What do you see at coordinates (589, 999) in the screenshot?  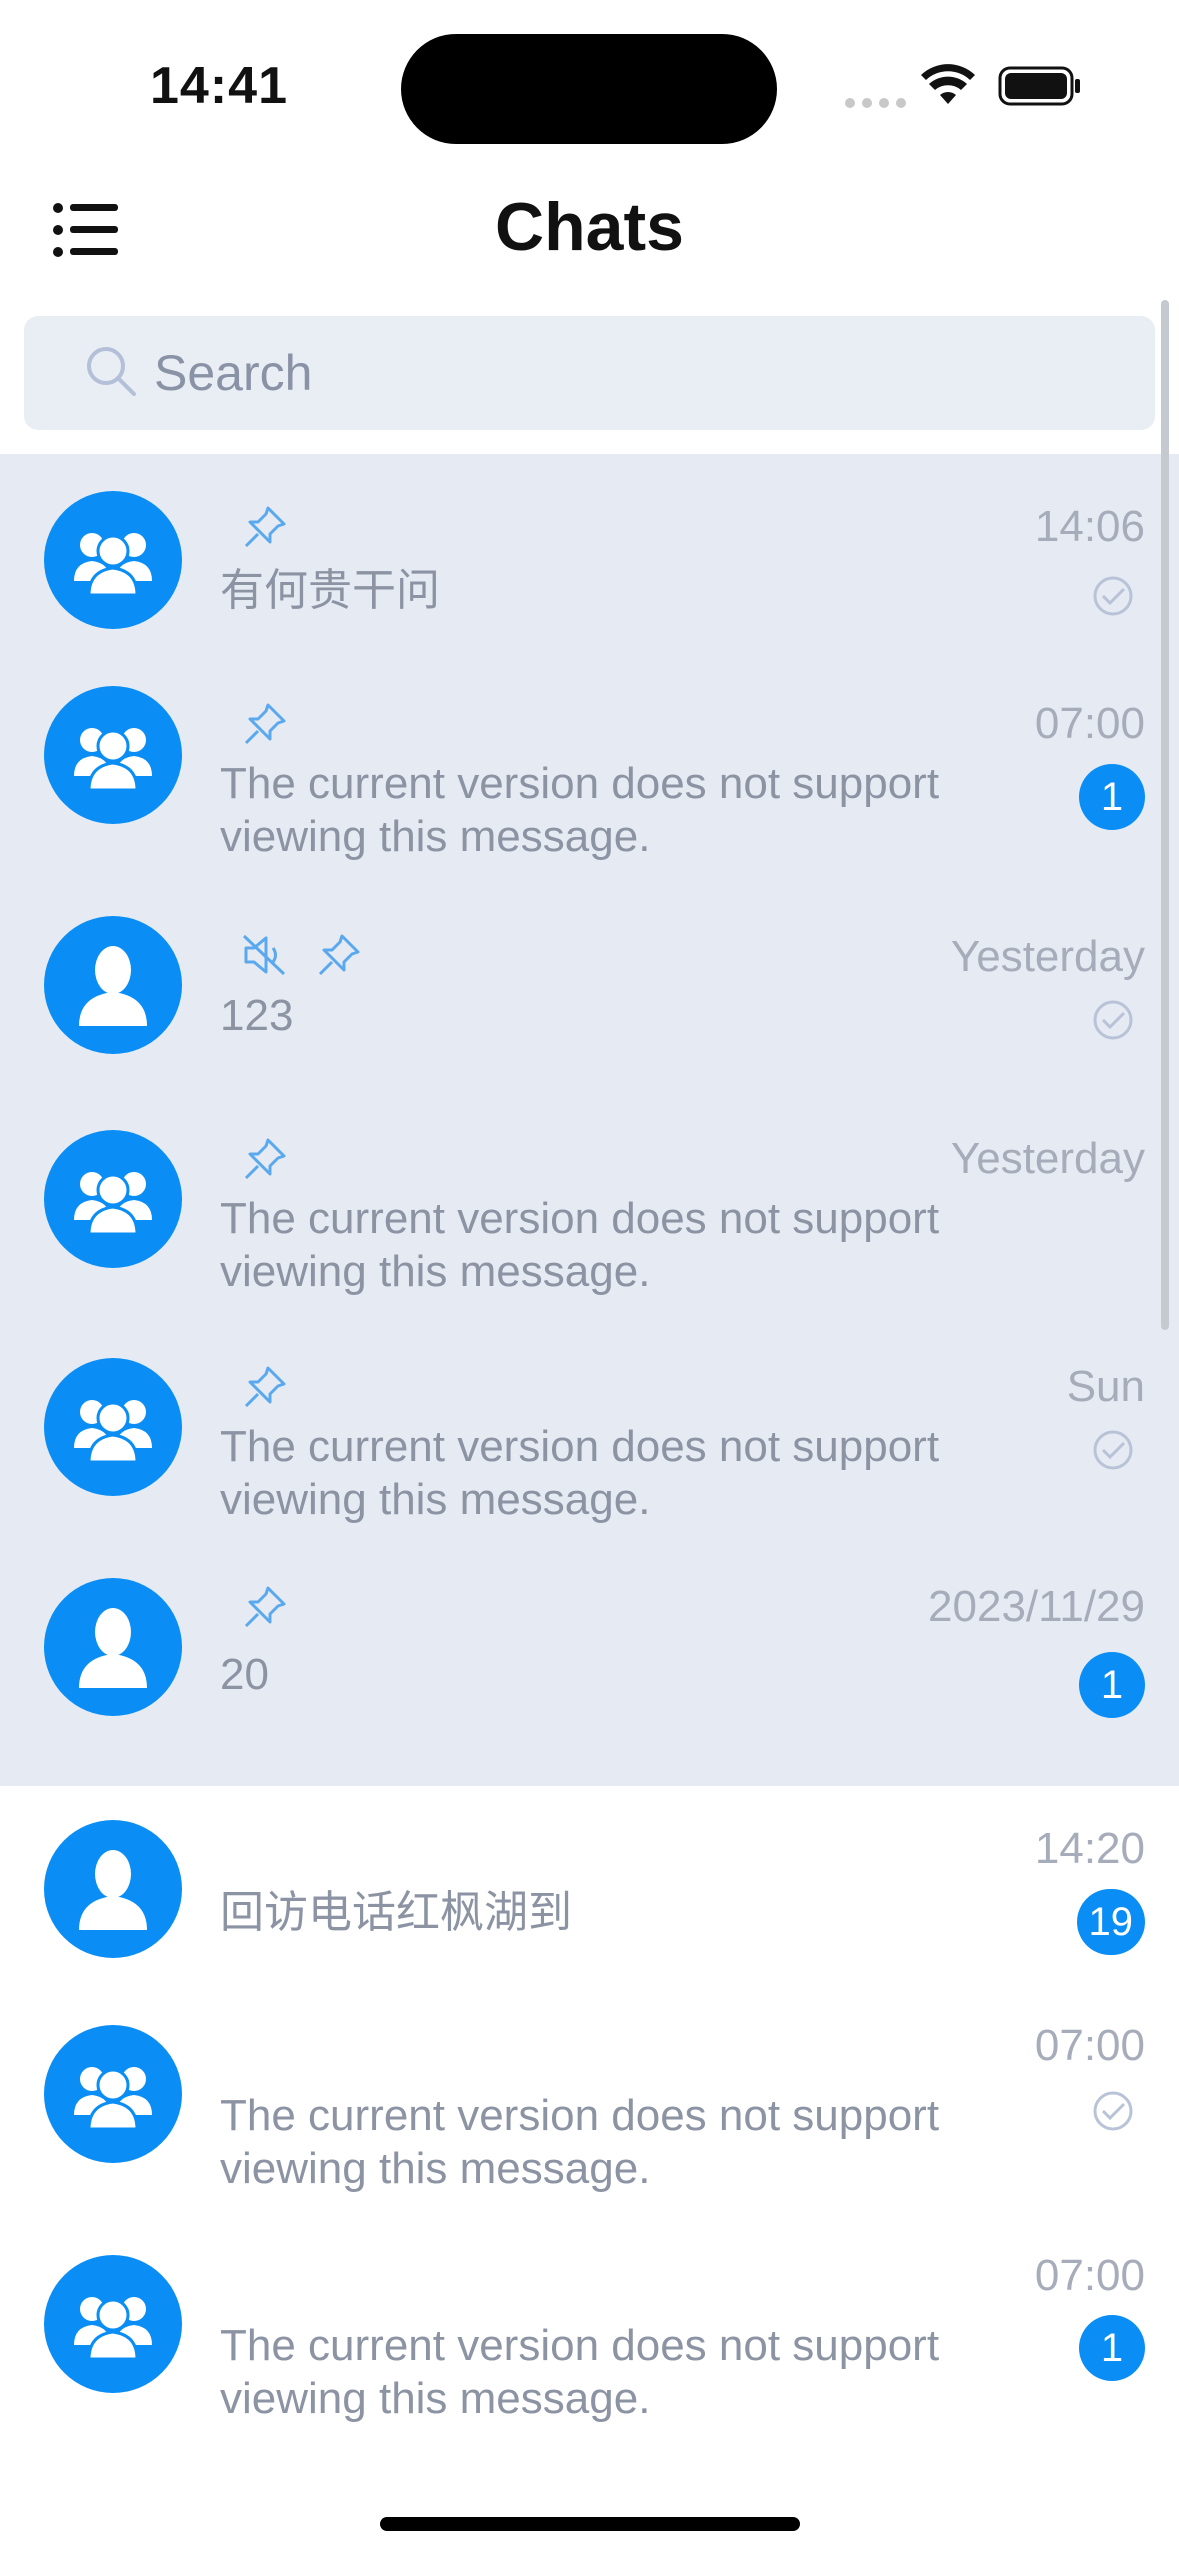 I see `chat-row: 123 Yesterday` at bounding box center [589, 999].